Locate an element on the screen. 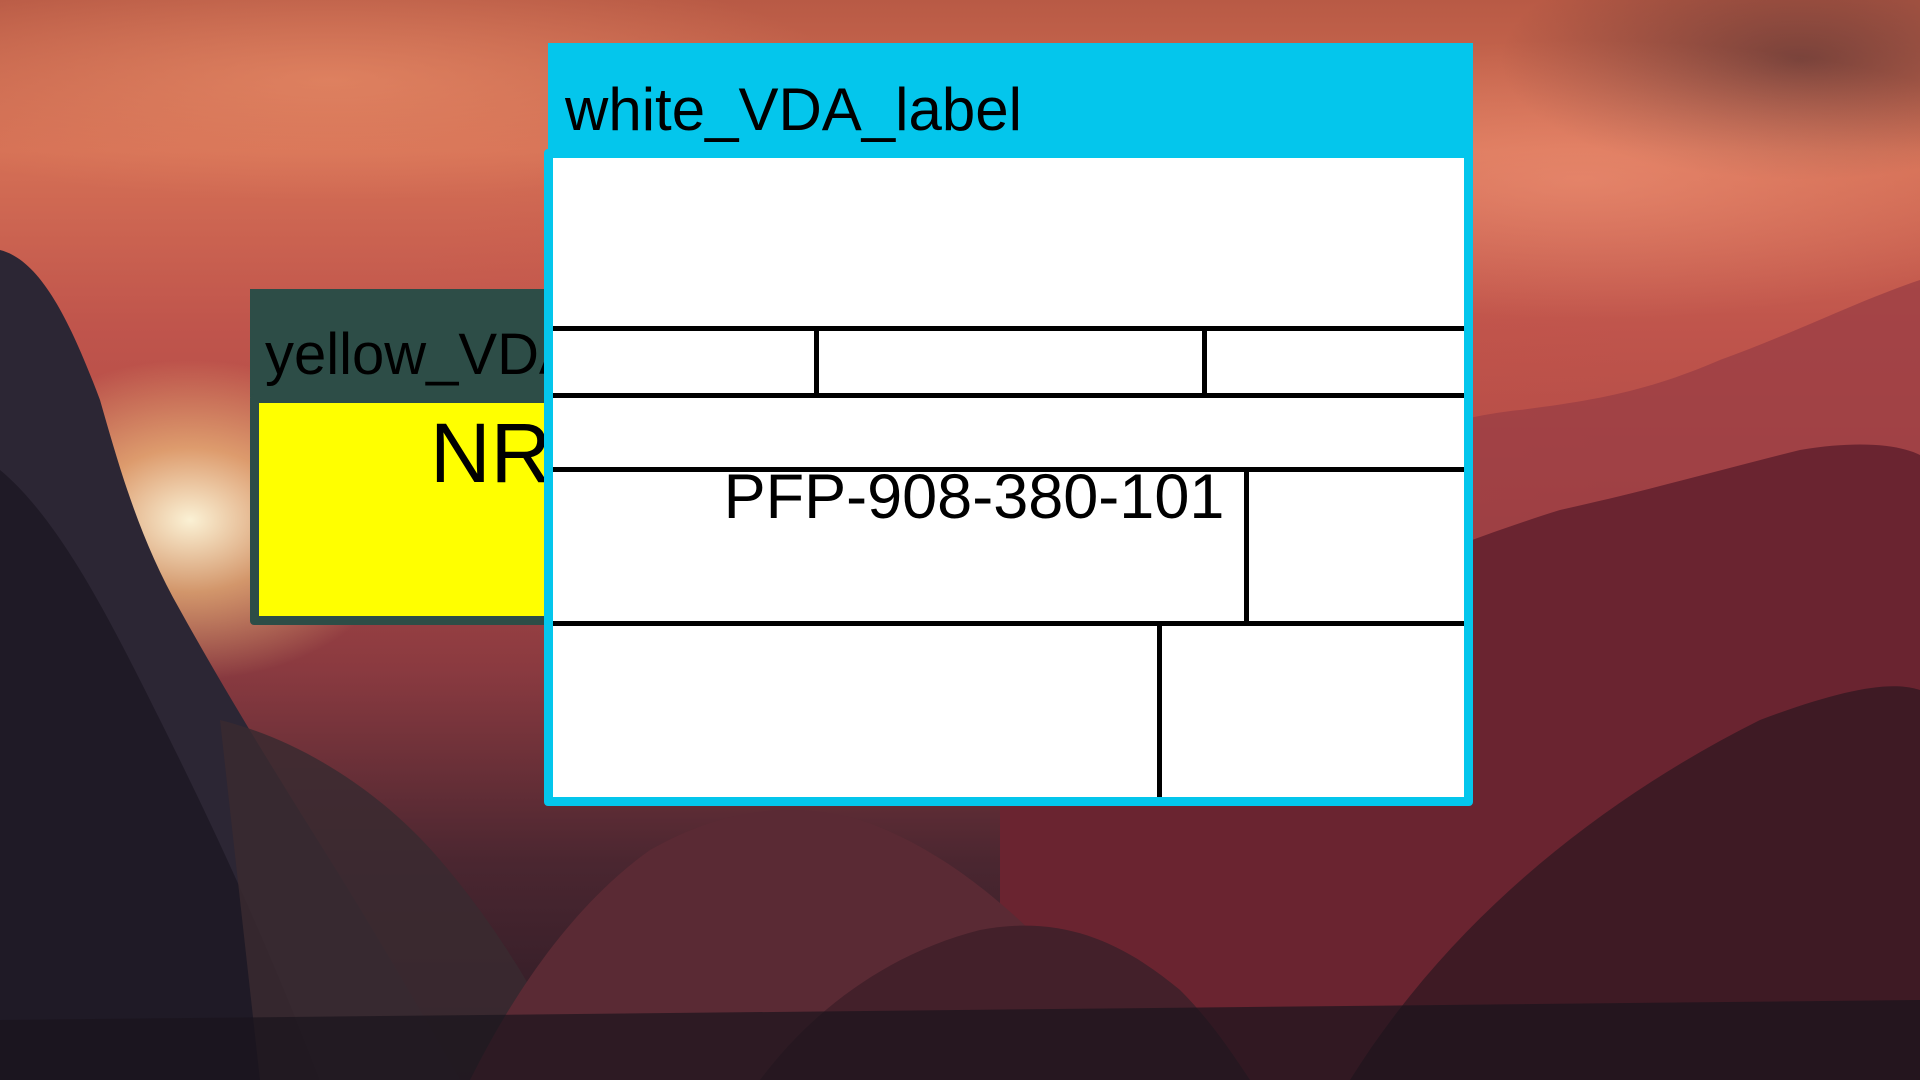 This screenshot has height=1080, width=1920. part-number-text: PFP-908-380-101 is located at coordinates (974, 497).